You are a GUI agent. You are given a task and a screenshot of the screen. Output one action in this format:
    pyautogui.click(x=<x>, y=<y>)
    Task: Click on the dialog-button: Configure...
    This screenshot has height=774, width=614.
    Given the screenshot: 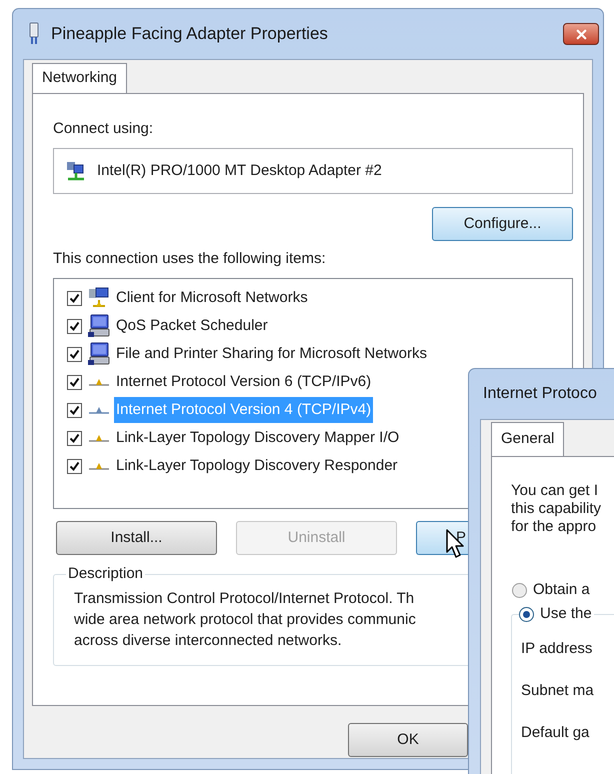 What is the action you would take?
    pyautogui.click(x=502, y=224)
    